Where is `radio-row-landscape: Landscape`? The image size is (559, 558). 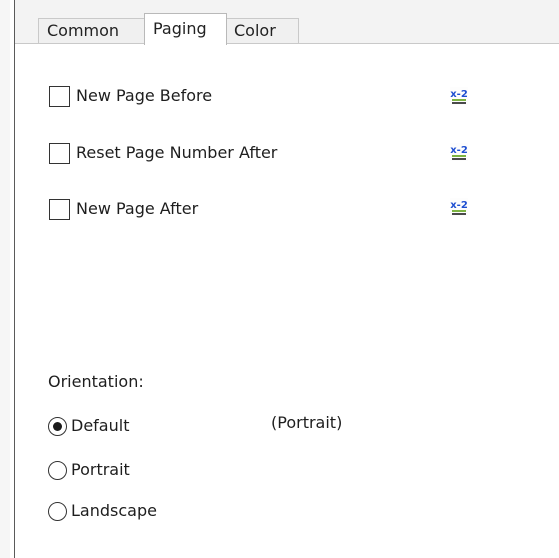 radio-row-landscape: Landscape is located at coordinates (102, 511).